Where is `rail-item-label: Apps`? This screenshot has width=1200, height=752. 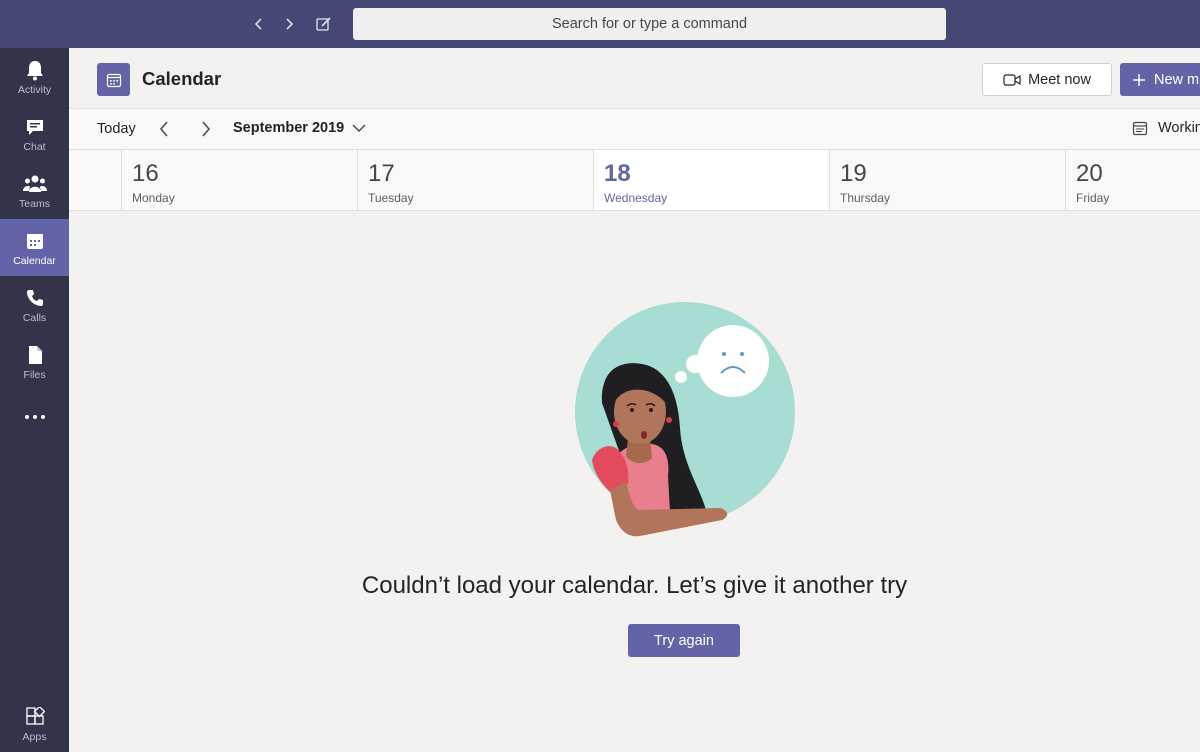 rail-item-label: Apps is located at coordinates (34, 737).